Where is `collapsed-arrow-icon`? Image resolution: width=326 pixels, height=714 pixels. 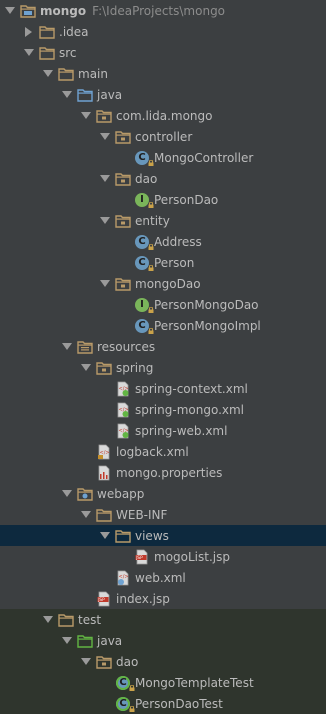 collapsed-arrow-icon is located at coordinates (29, 32).